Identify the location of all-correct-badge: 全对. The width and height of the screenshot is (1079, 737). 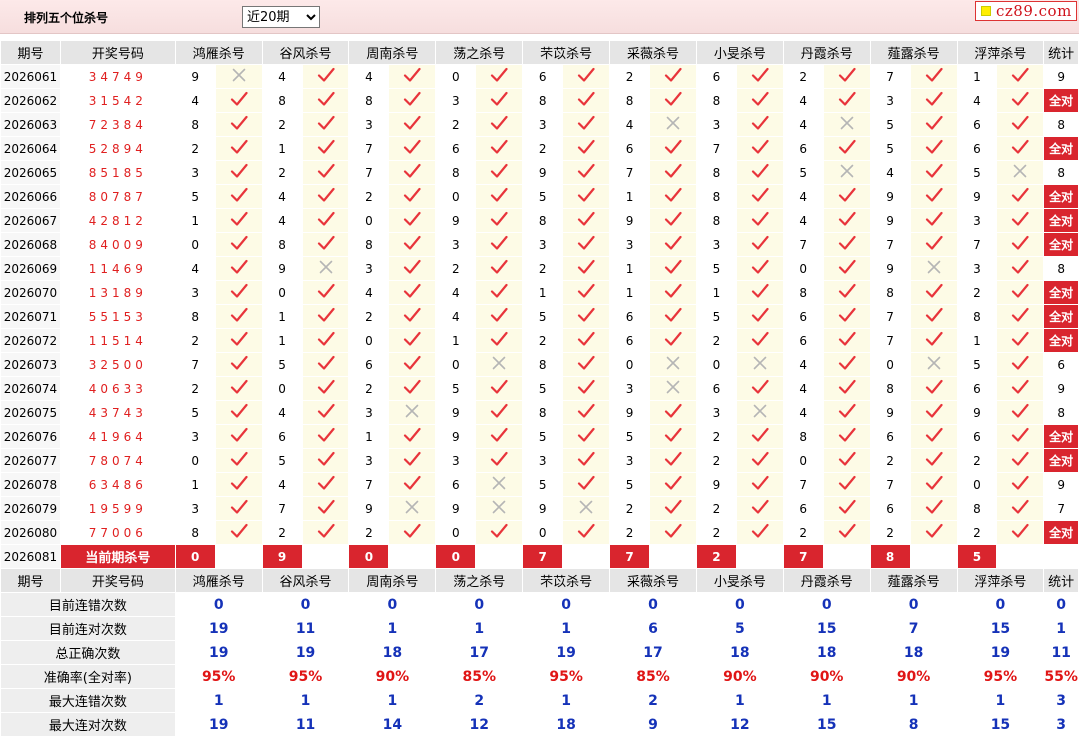
(1061, 196).